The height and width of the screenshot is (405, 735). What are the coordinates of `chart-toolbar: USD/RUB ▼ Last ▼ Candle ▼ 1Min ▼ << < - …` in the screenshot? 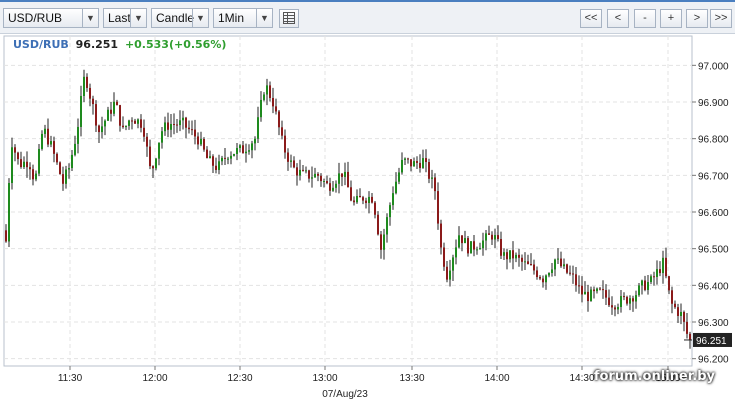 It's located at (367, 17).